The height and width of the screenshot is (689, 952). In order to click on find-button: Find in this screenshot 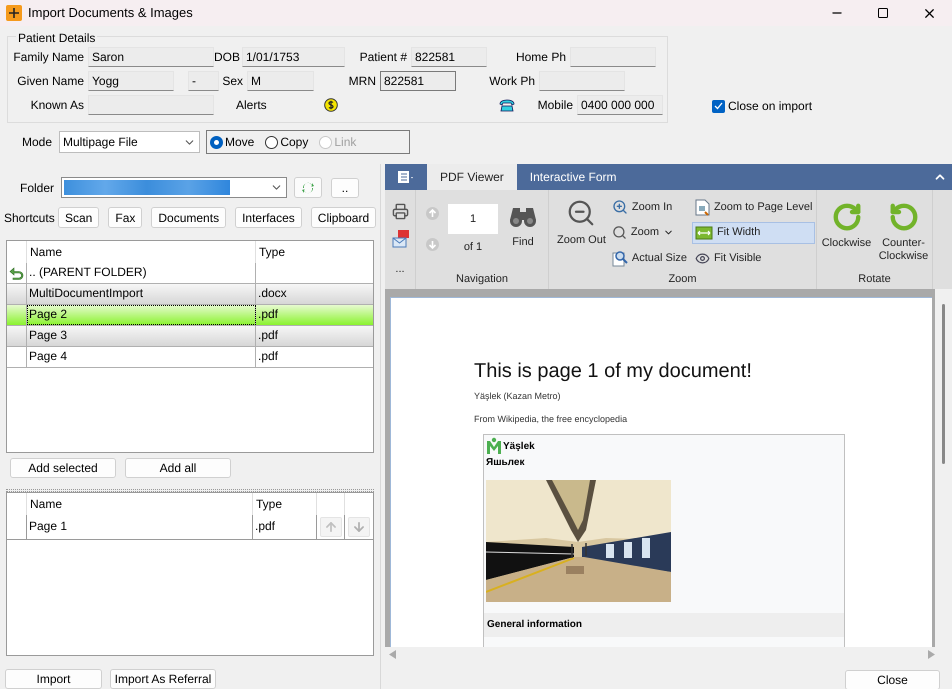, I will do `click(523, 237)`.